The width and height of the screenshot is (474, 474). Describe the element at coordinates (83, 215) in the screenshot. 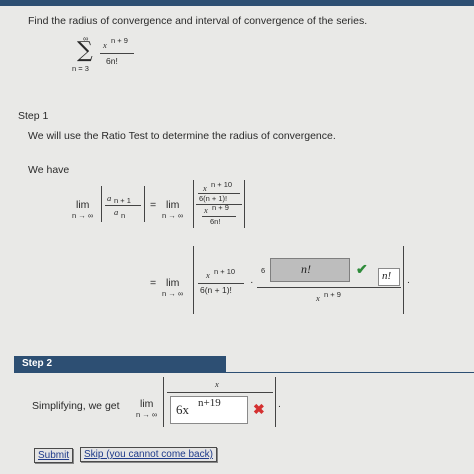

I see `lim-sub-1: n → ∞` at that location.